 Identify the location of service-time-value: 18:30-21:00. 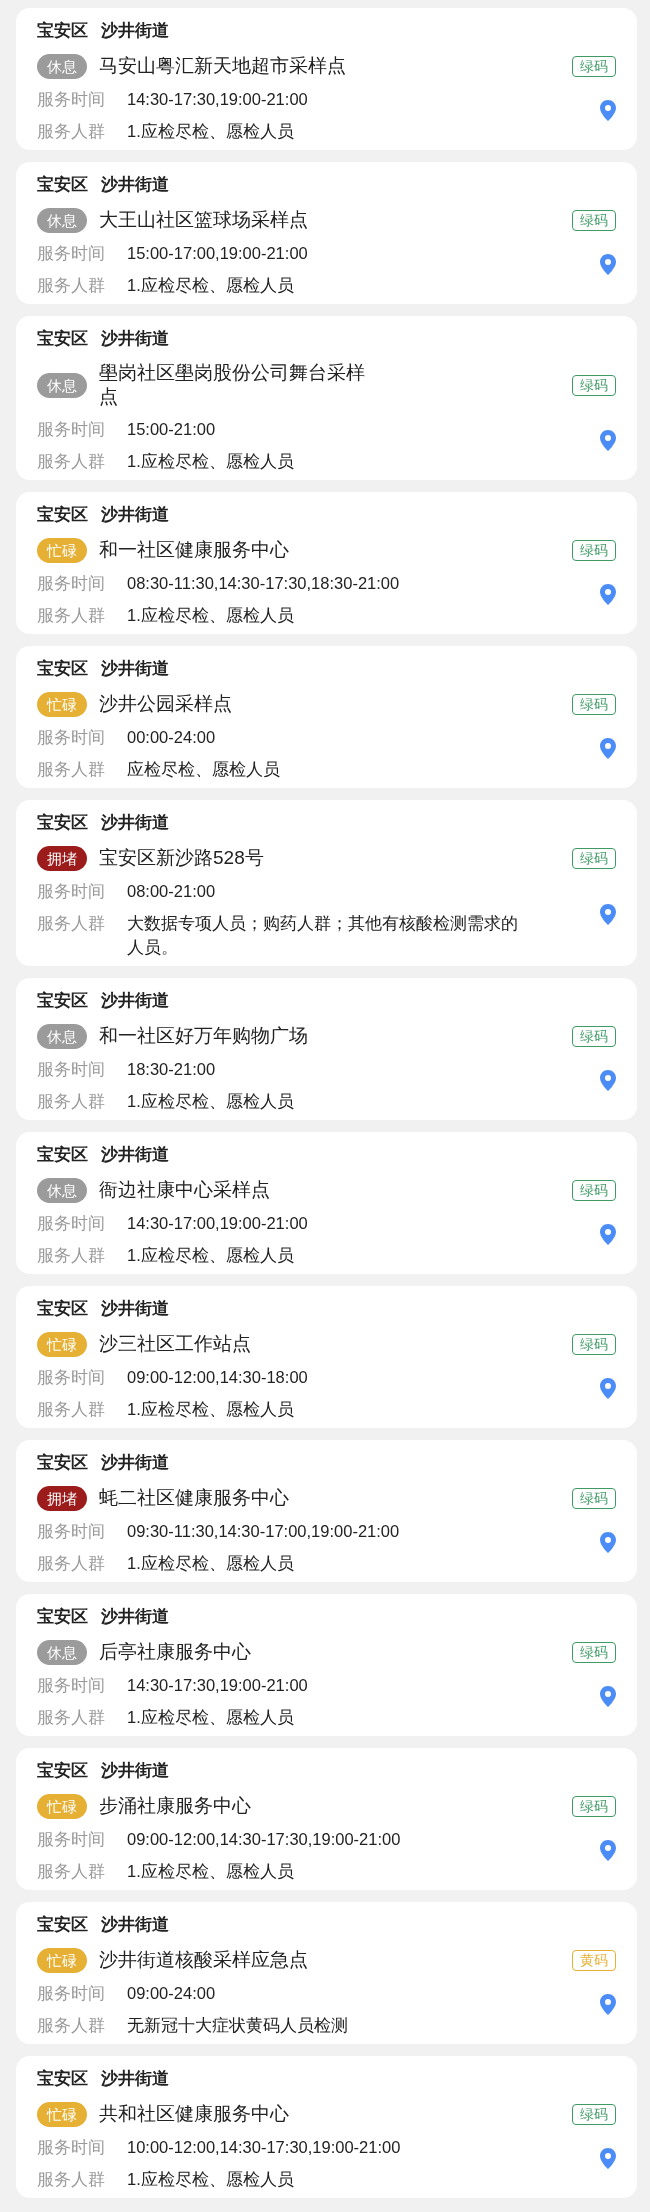
(171, 1069).